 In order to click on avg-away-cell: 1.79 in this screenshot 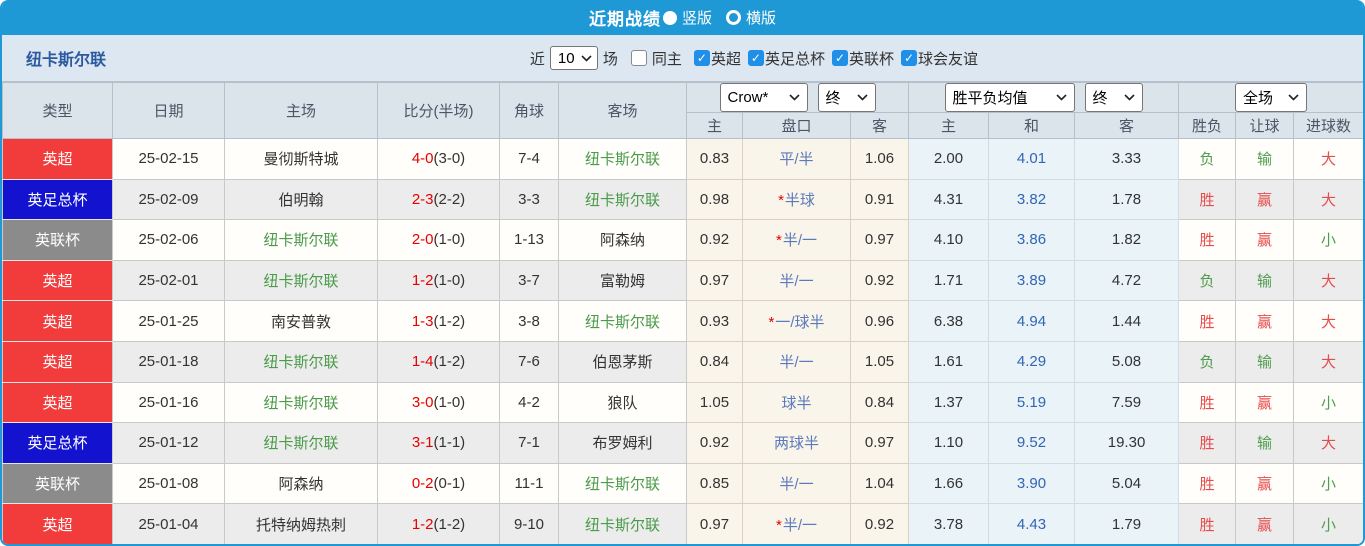, I will do `click(1127, 523)`.